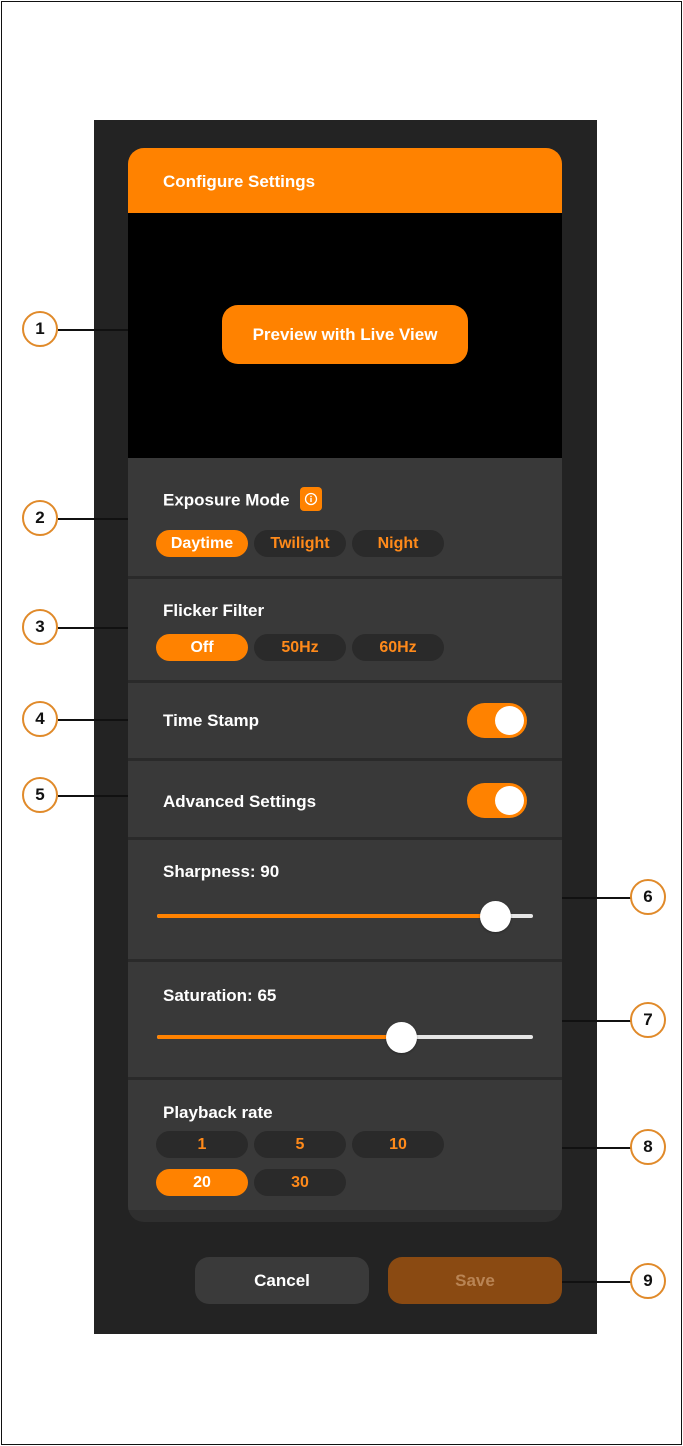 Image resolution: width=683 pixels, height=1446 pixels. What do you see at coordinates (310, 499) in the screenshot?
I see `info-icon` at bounding box center [310, 499].